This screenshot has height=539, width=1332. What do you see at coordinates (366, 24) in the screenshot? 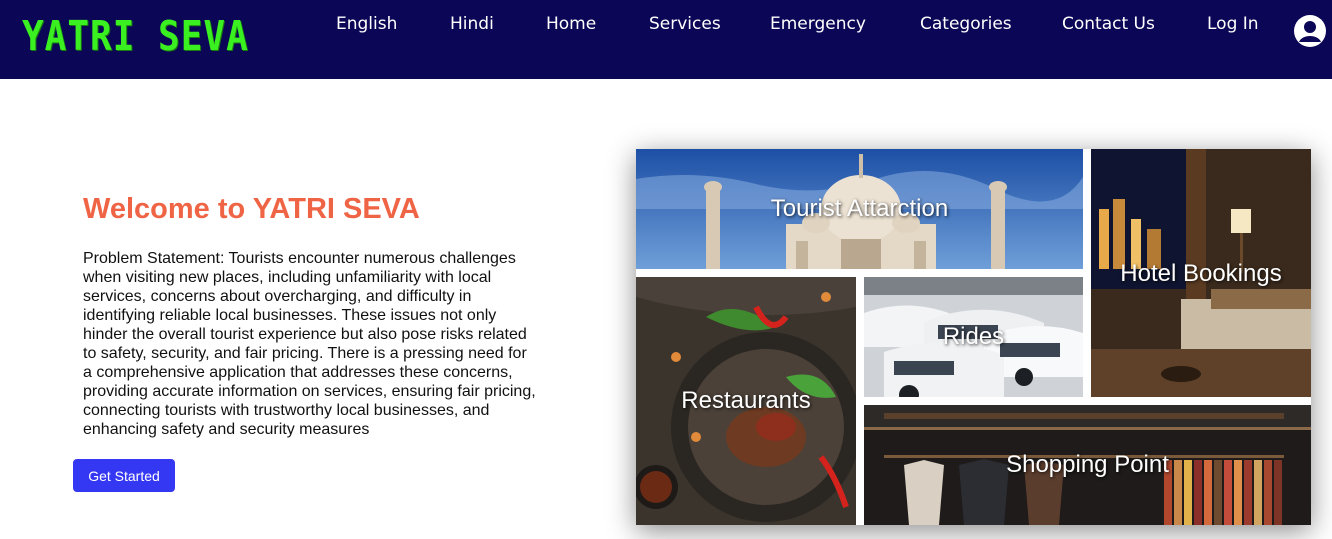
I see `nav-english: English` at bounding box center [366, 24].